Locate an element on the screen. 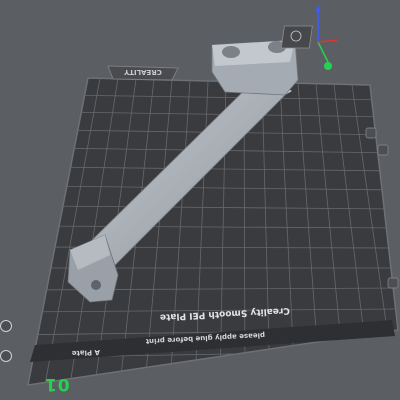  brand-tab: CREALITY is located at coordinates (143, 73).